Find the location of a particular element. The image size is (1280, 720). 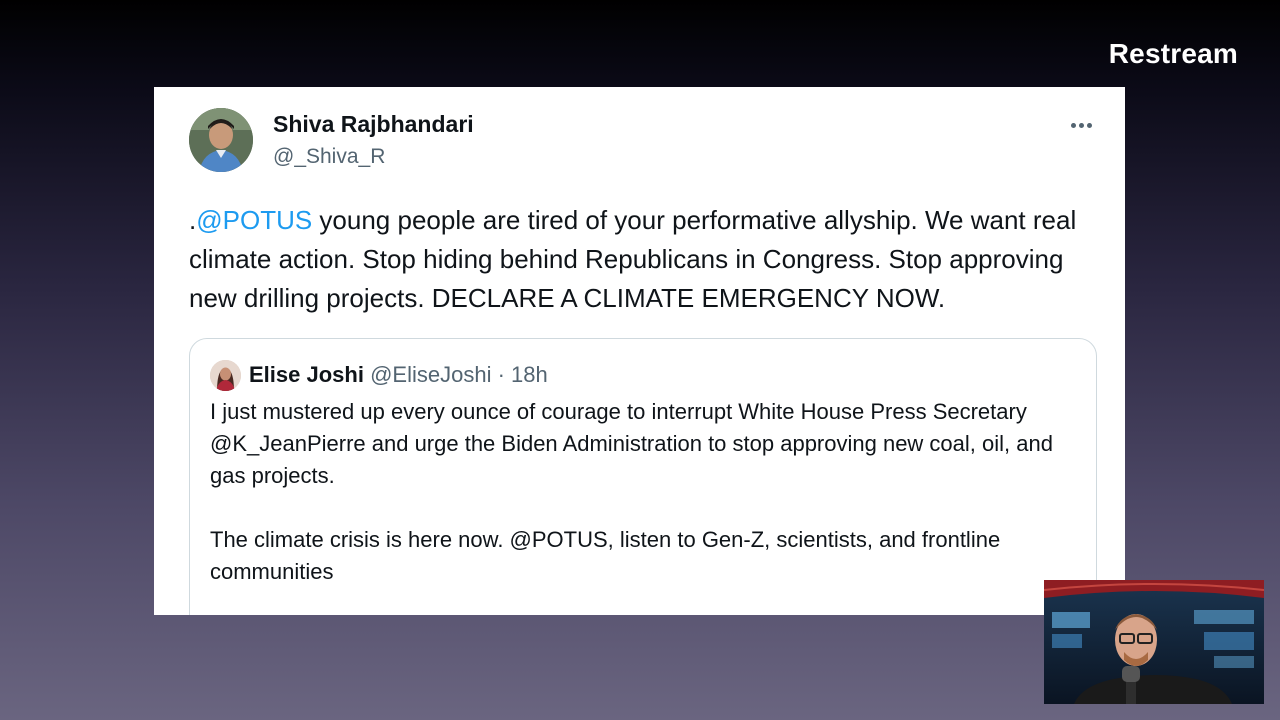

more-options-icon is located at coordinates (1081, 125).